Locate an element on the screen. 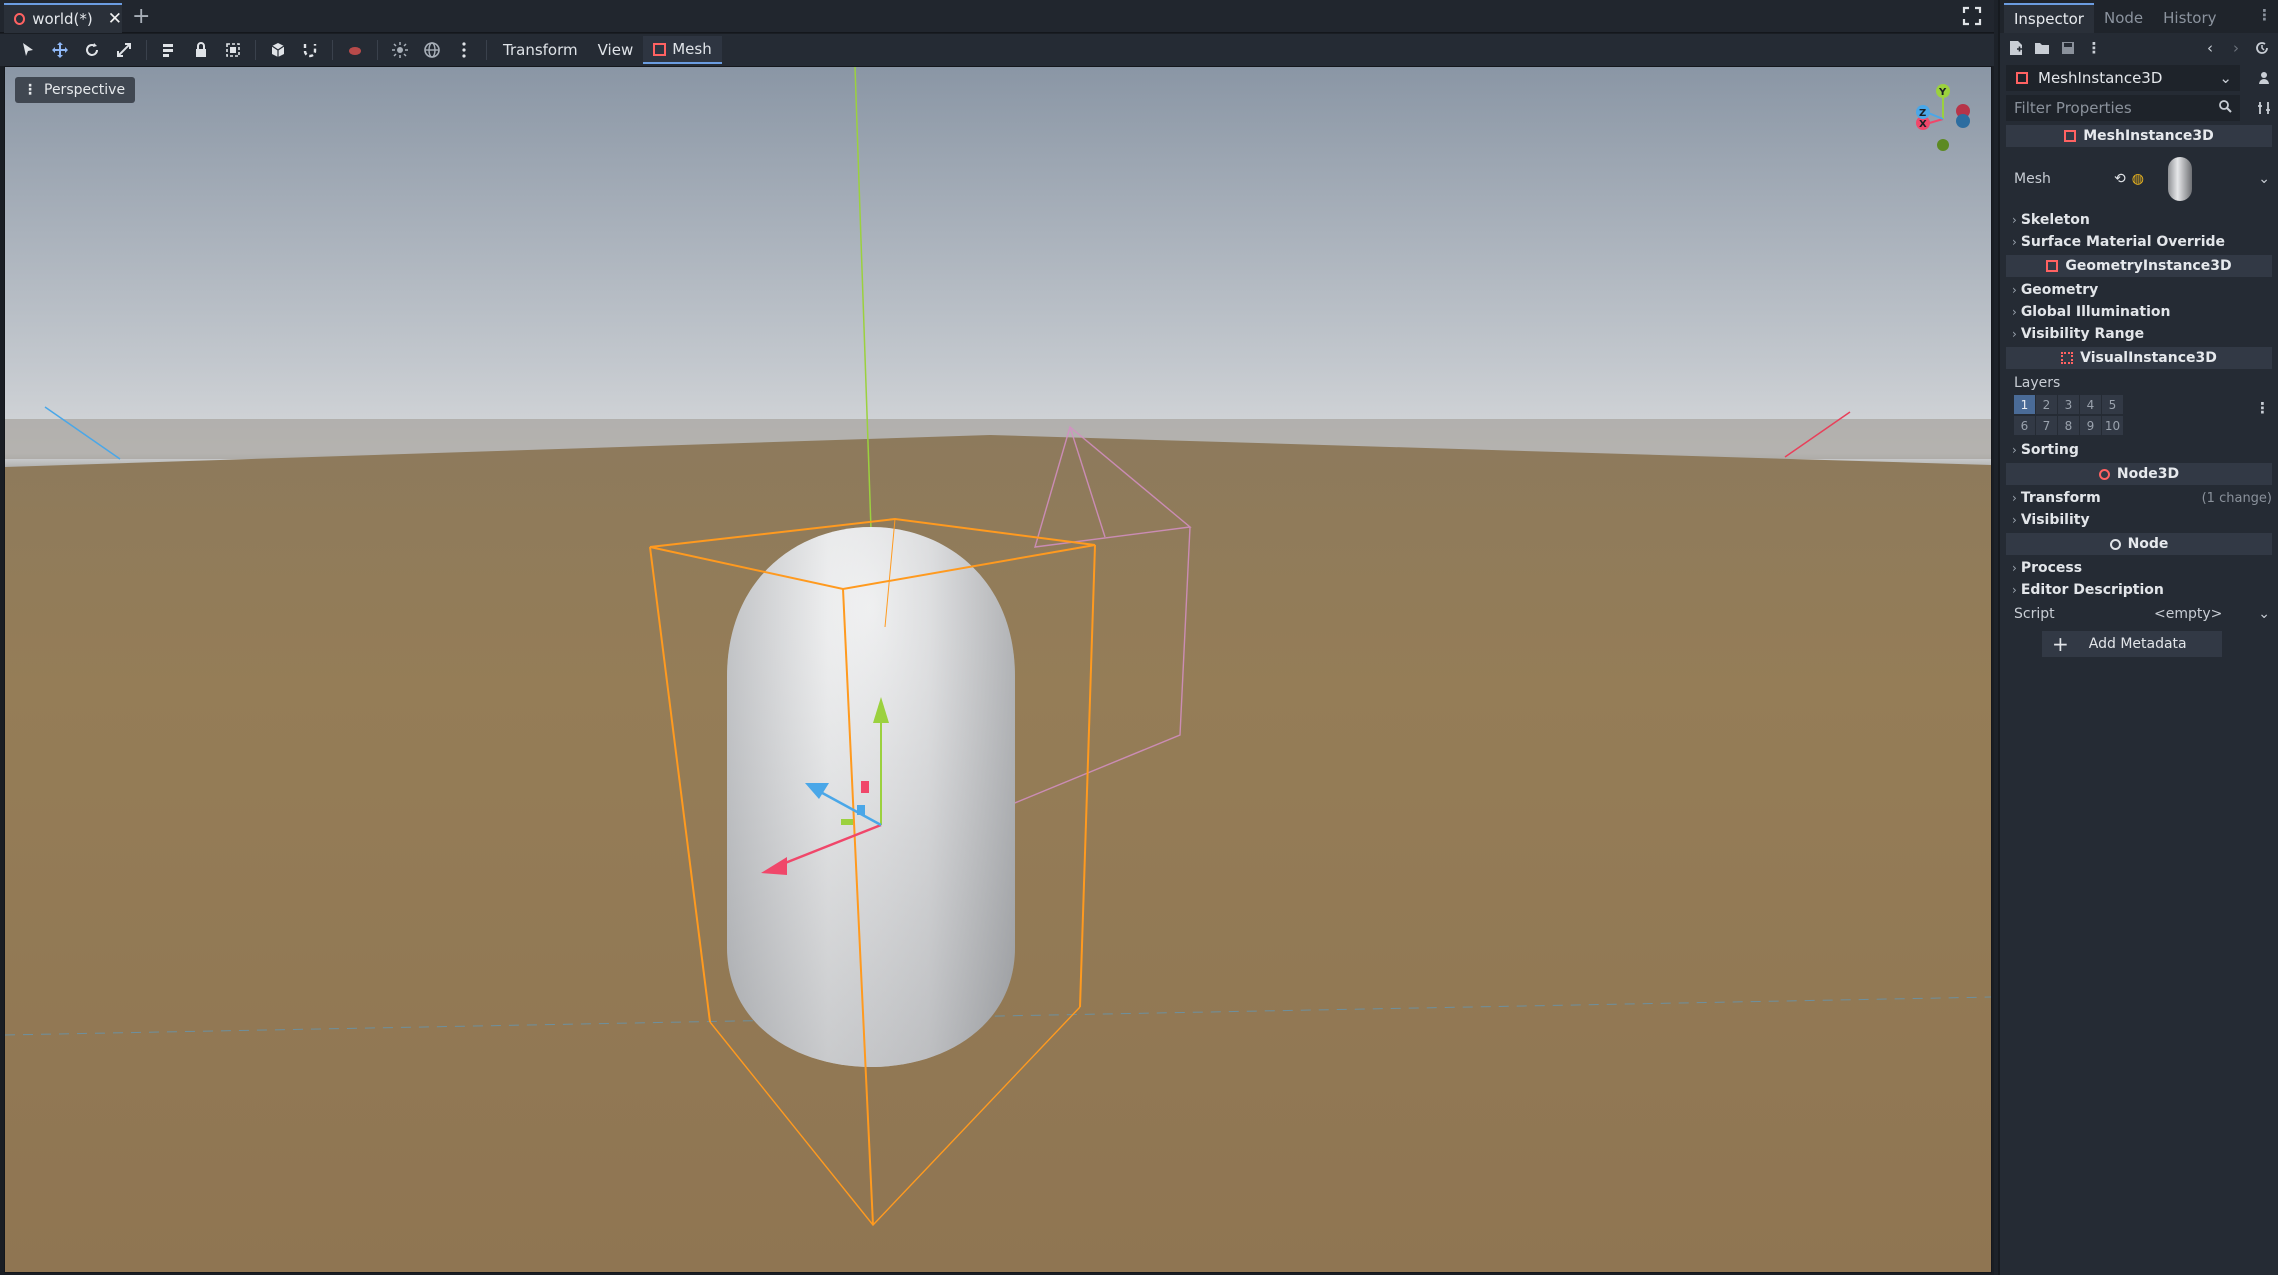  more-options-button is located at coordinates (464, 50).